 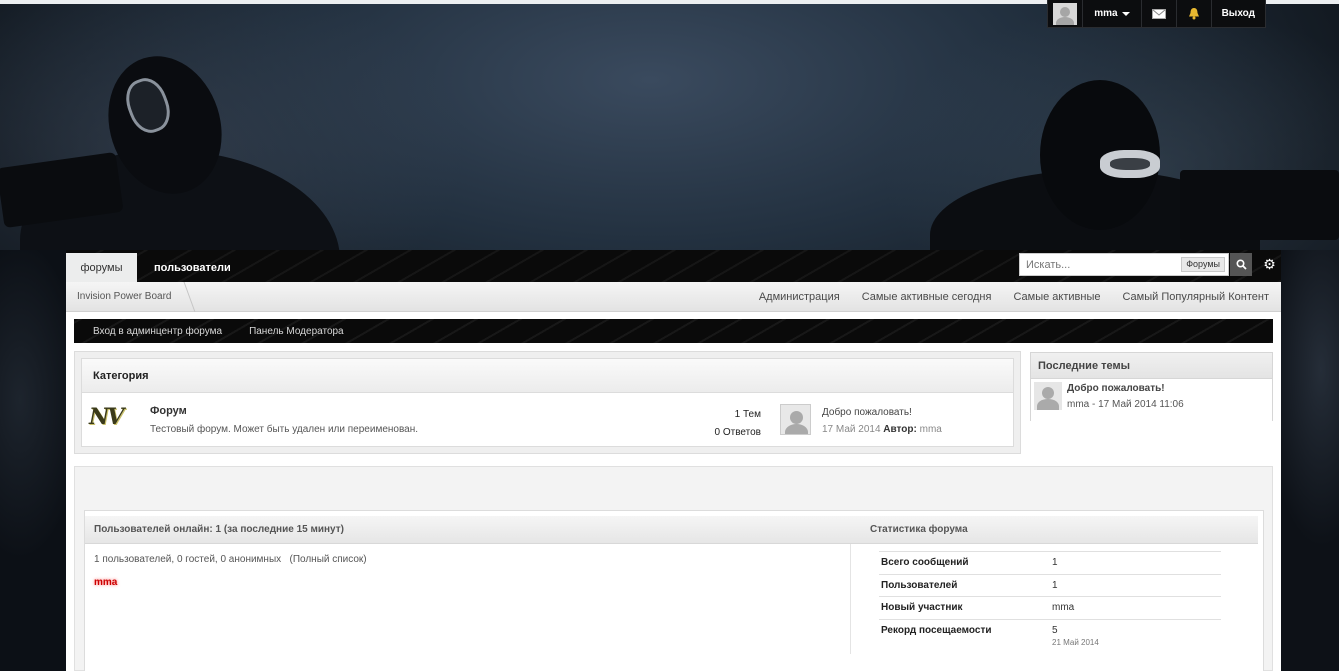 I want to click on user-menu-button: mma, so click(x=1113, y=13).